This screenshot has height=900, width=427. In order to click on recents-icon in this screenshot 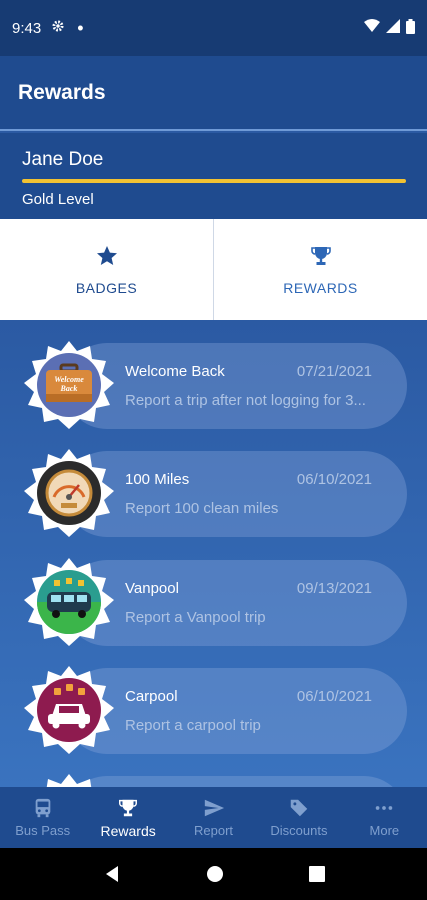, I will do `click(316, 874)`.